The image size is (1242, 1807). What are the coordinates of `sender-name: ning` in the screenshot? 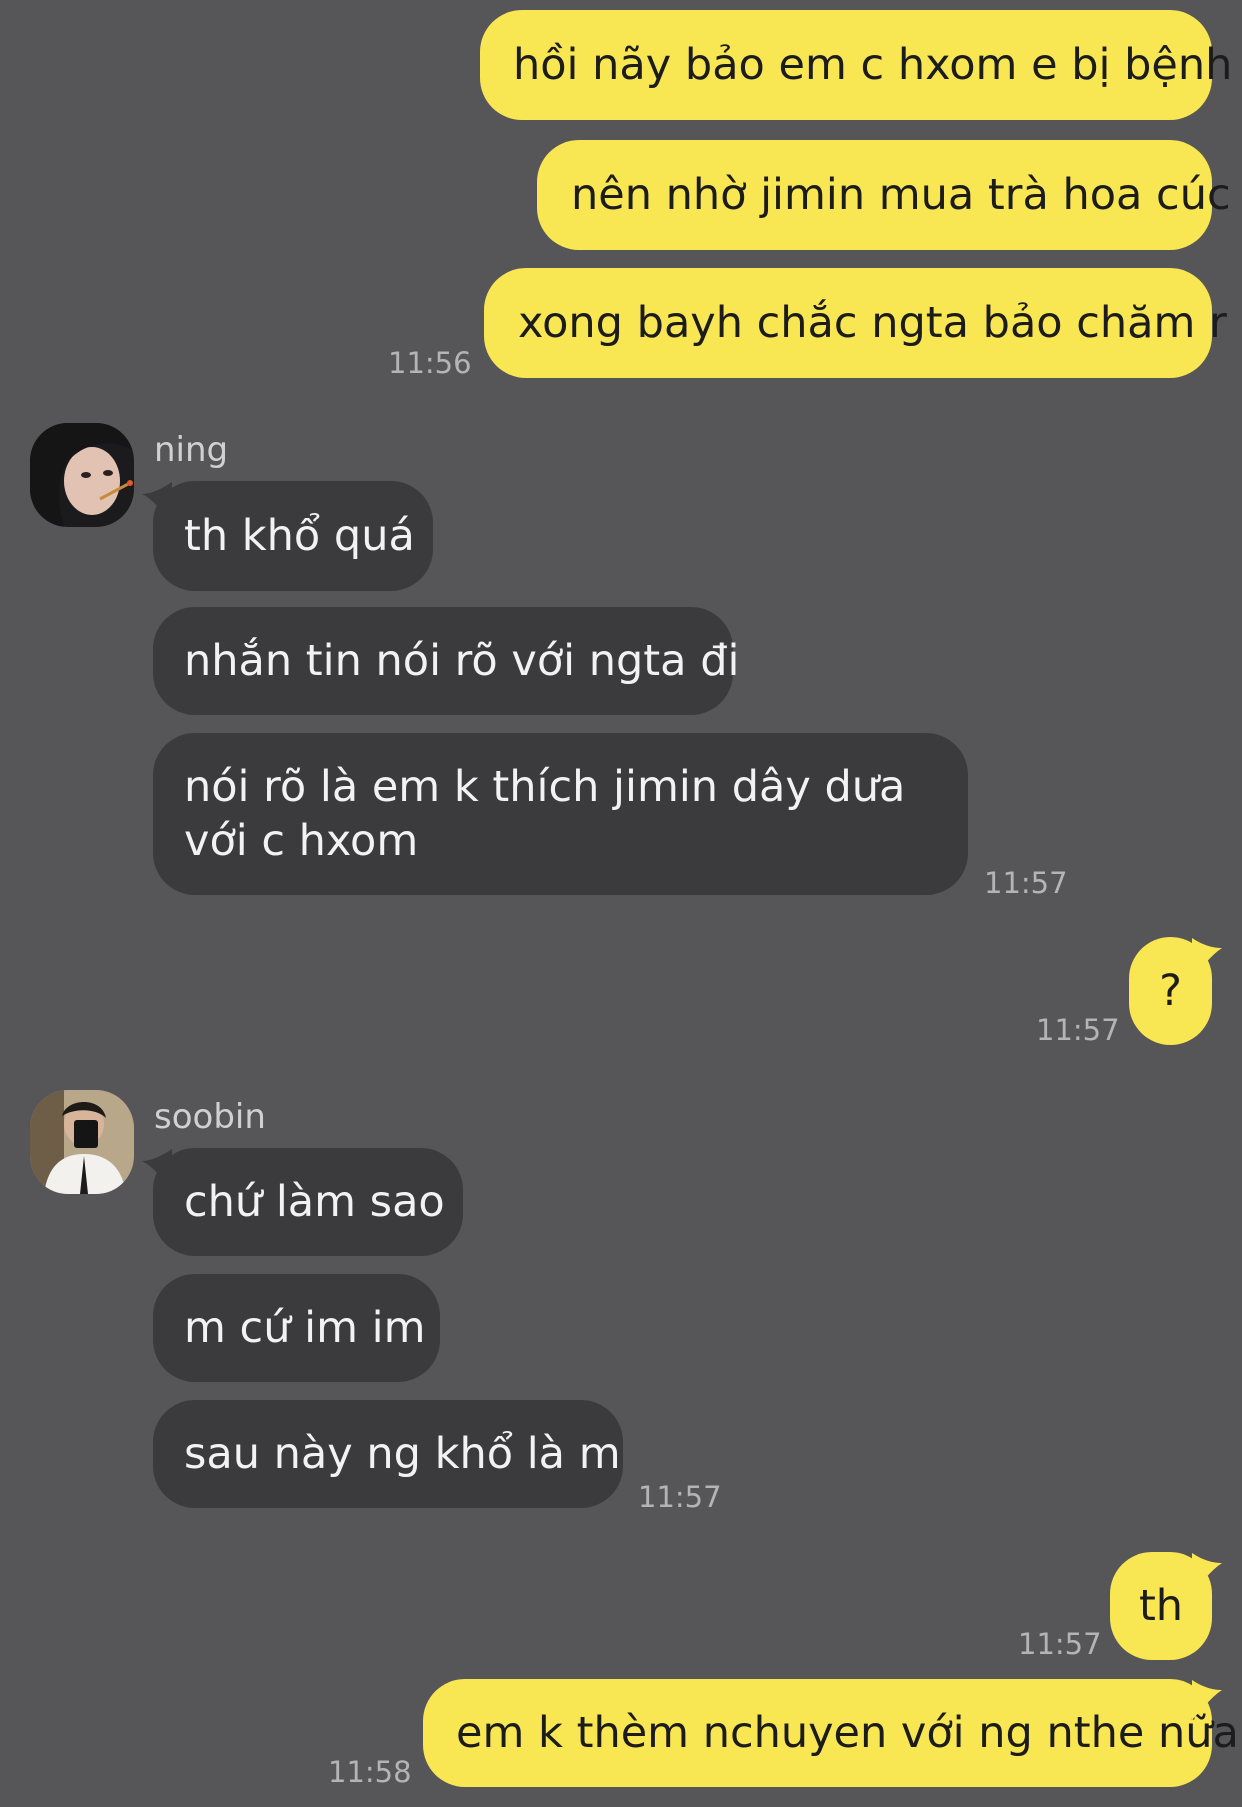 It's located at (191, 450).